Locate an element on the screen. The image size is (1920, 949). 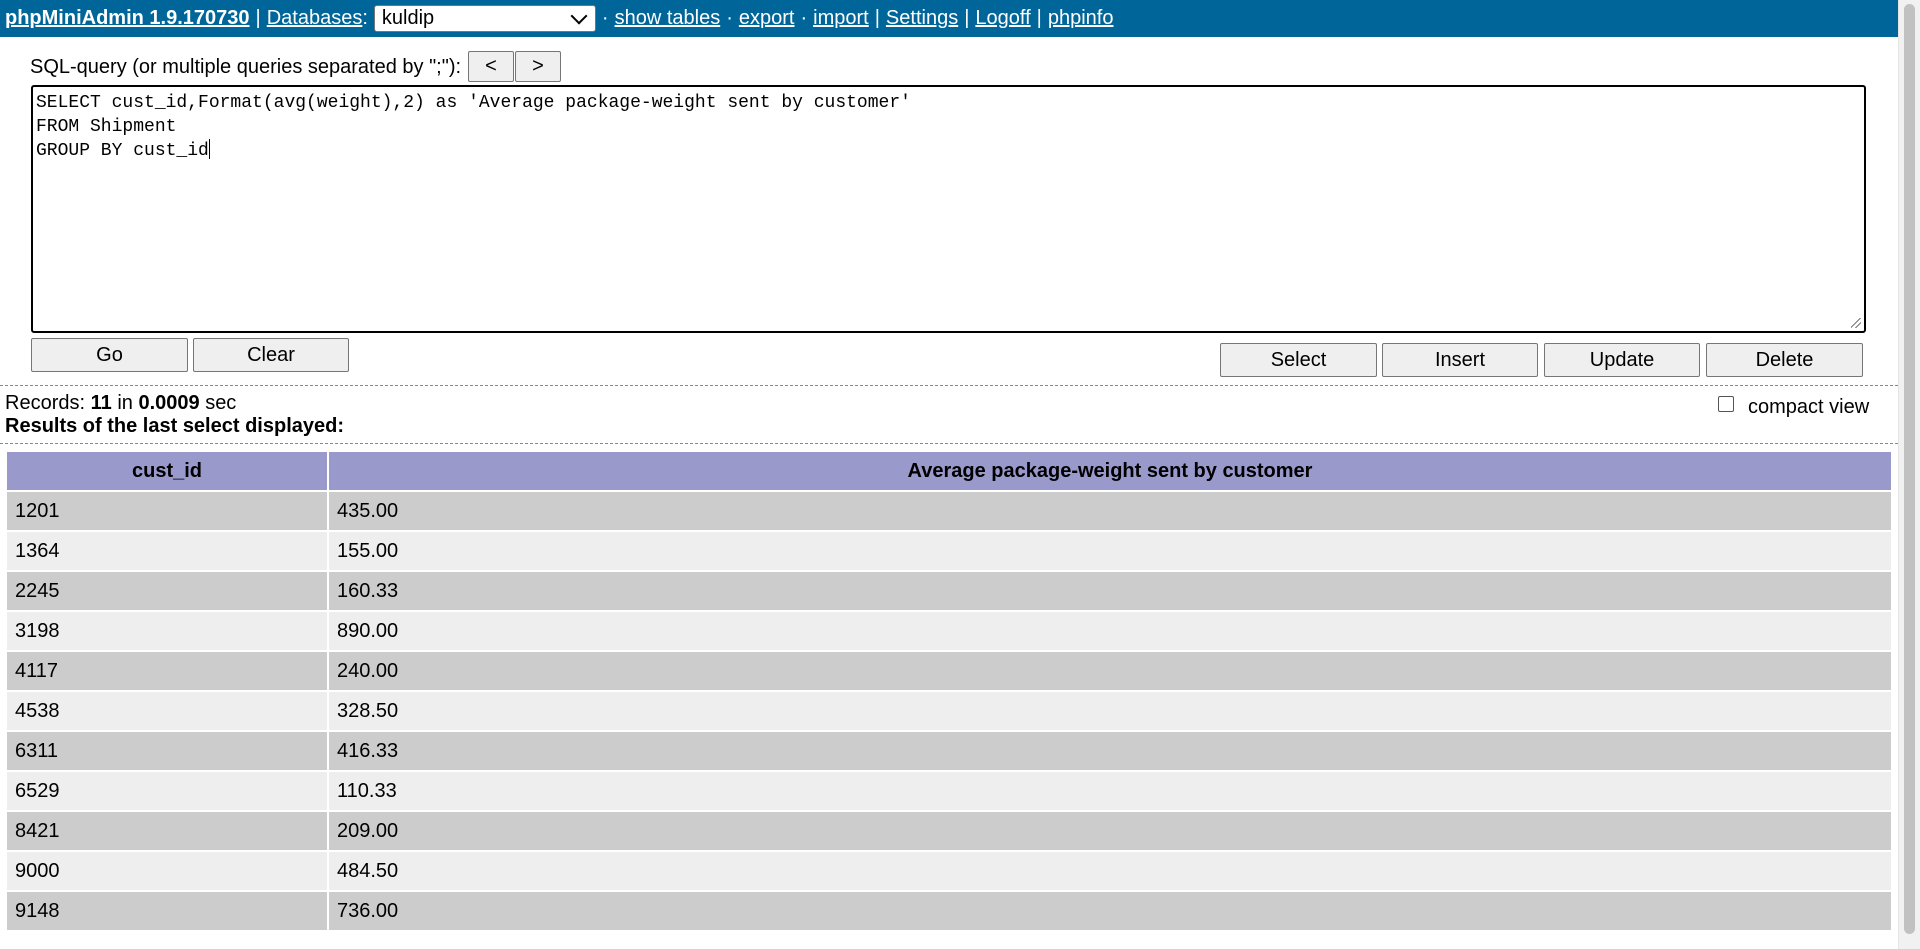
records-label: Records: is located at coordinates (45, 403).